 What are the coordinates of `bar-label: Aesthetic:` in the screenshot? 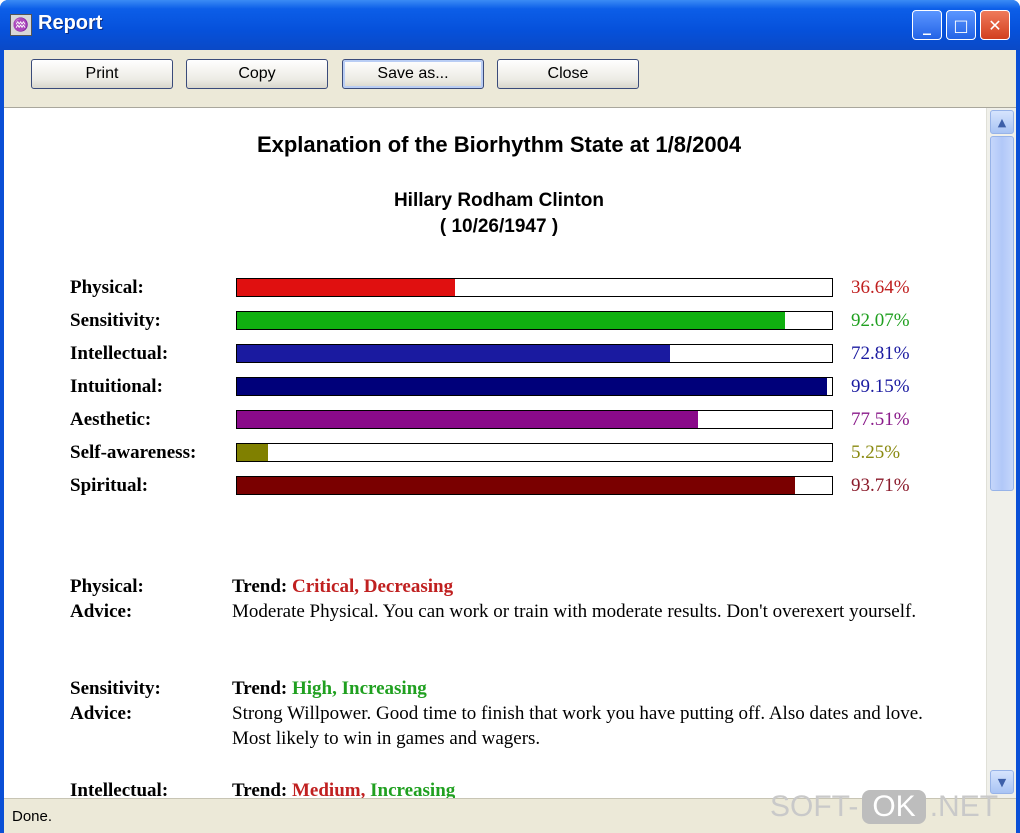 It's located at (111, 419).